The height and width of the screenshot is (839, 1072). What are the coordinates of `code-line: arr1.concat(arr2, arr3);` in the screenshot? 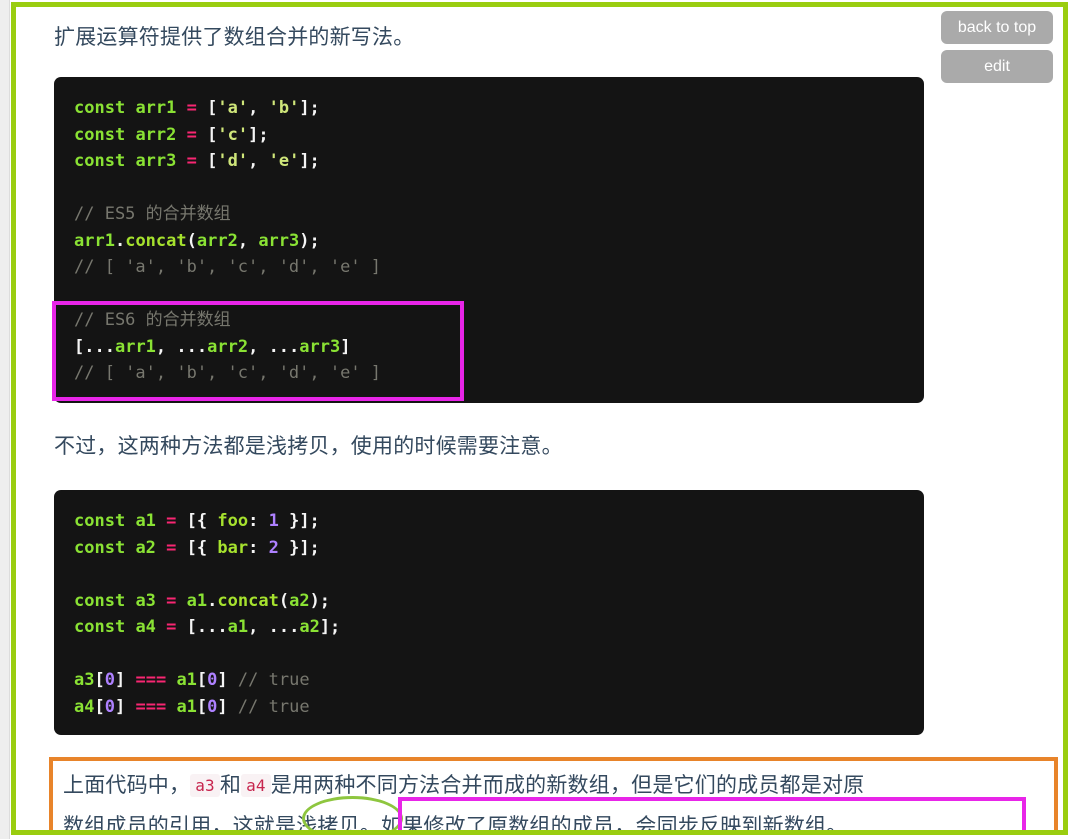 It's located at (197, 240).